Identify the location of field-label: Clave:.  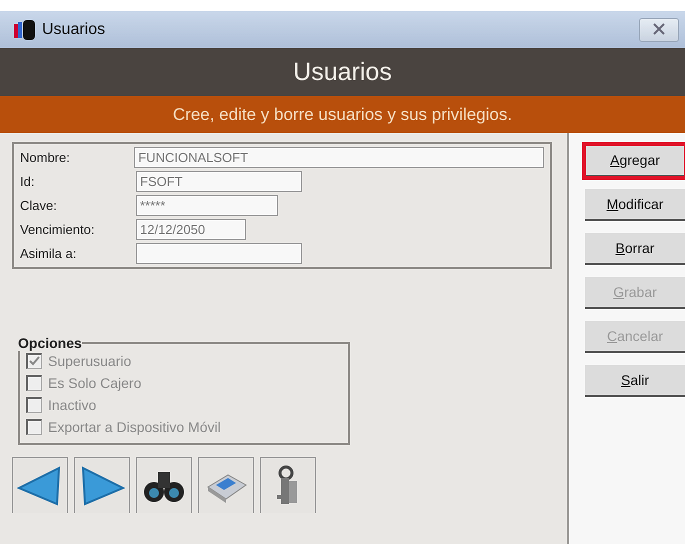
(39, 205).